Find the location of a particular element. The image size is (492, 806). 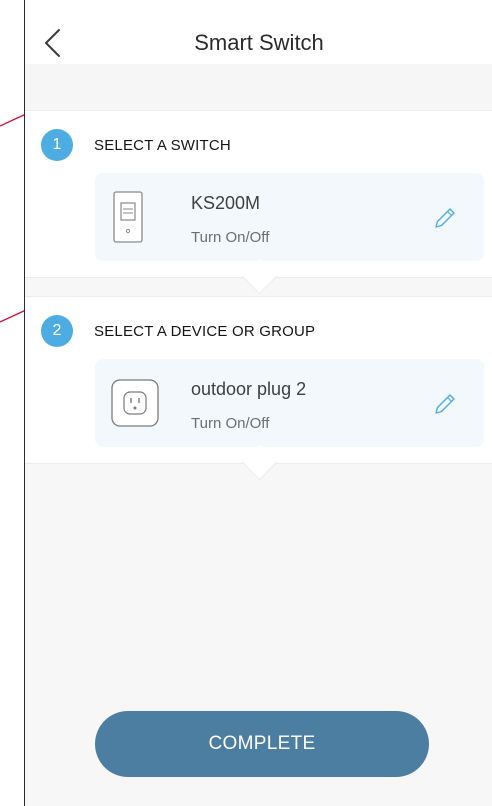

step-label: SELECT A DEVICE OR GROUP is located at coordinates (205, 331).